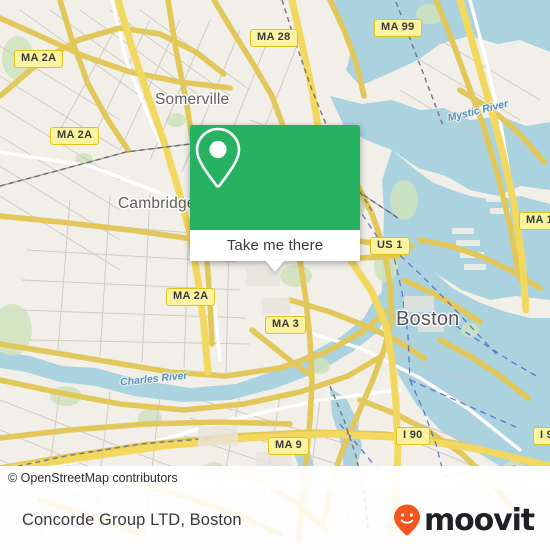  What do you see at coordinates (275, 478) in the screenshot?
I see `map-attribution: © OpenStreetMap contributors` at bounding box center [275, 478].